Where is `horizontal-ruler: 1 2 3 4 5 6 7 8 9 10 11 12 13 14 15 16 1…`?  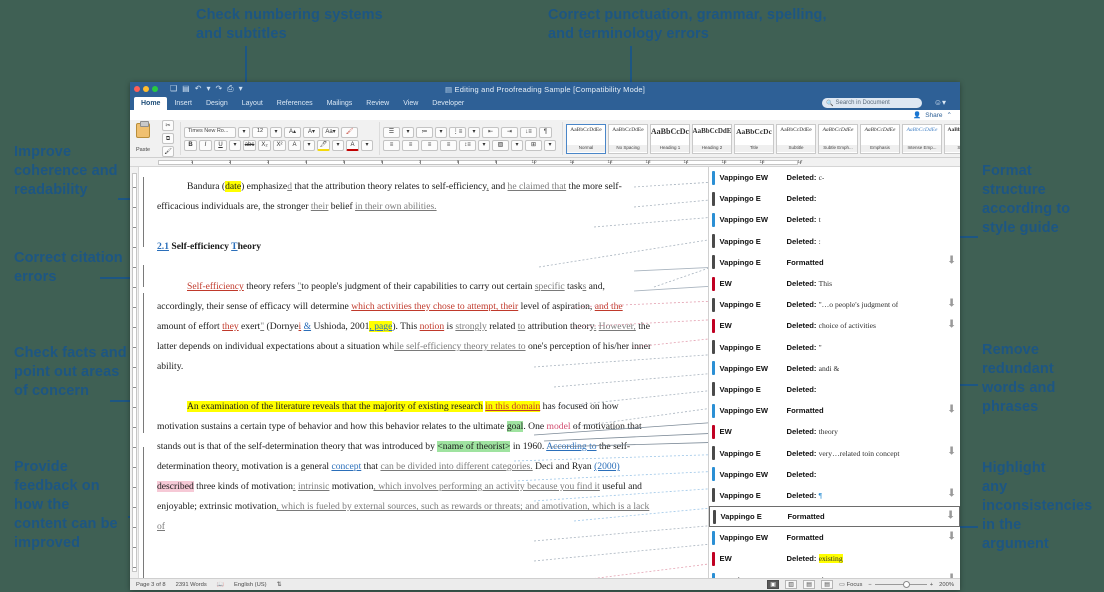 horizontal-ruler: 1 2 3 4 5 6 7 8 9 10 11 12 13 14 15 16 1… is located at coordinates (545, 162).